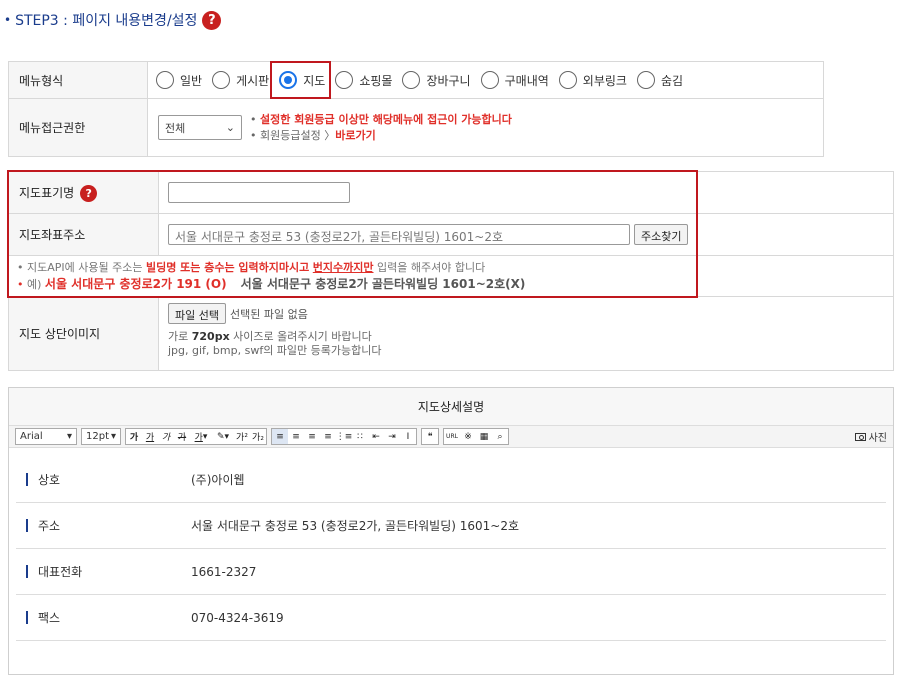 The image size is (900, 688). What do you see at coordinates (592, 80) in the screenshot?
I see `radio-external-link: 외부링크` at bounding box center [592, 80].